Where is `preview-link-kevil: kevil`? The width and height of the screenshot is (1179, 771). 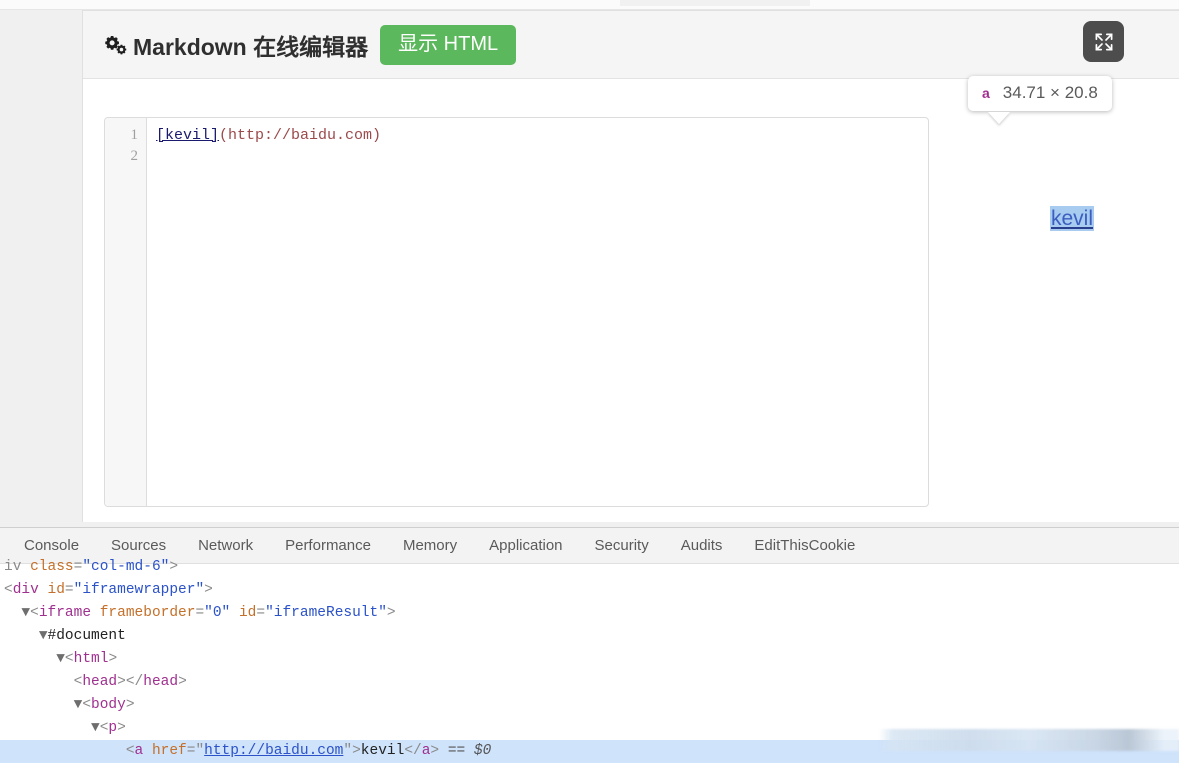 preview-link-kevil: kevil is located at coordinates (1072, 218).